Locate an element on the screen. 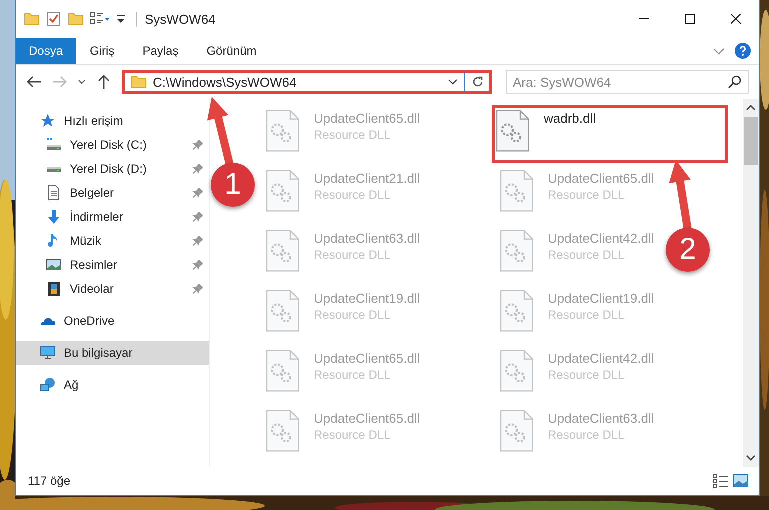  step-badge: 2 is located at coordinates (688, 250).